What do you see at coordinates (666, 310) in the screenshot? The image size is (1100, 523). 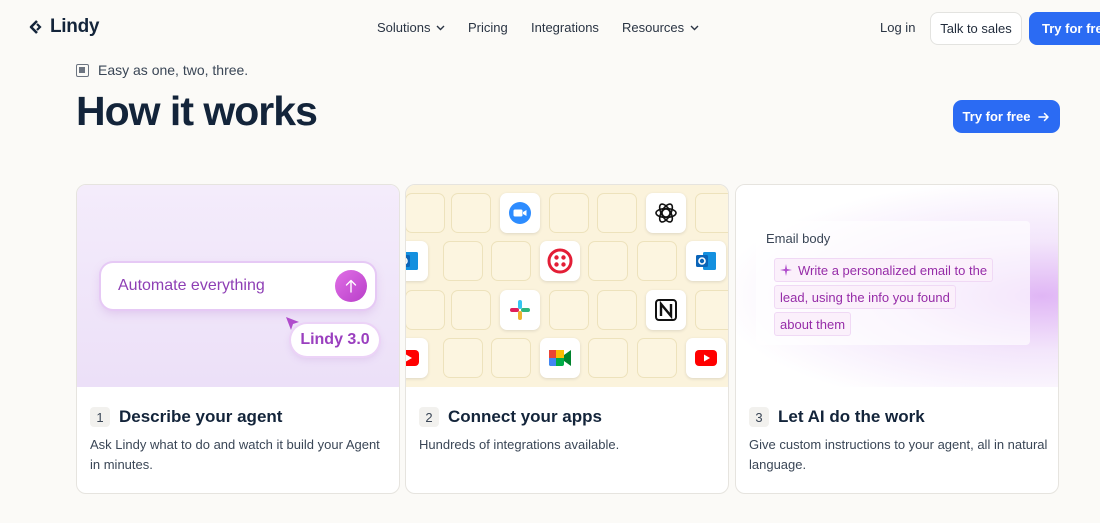 I see `notion-icon` at bounding box center [666, 310].